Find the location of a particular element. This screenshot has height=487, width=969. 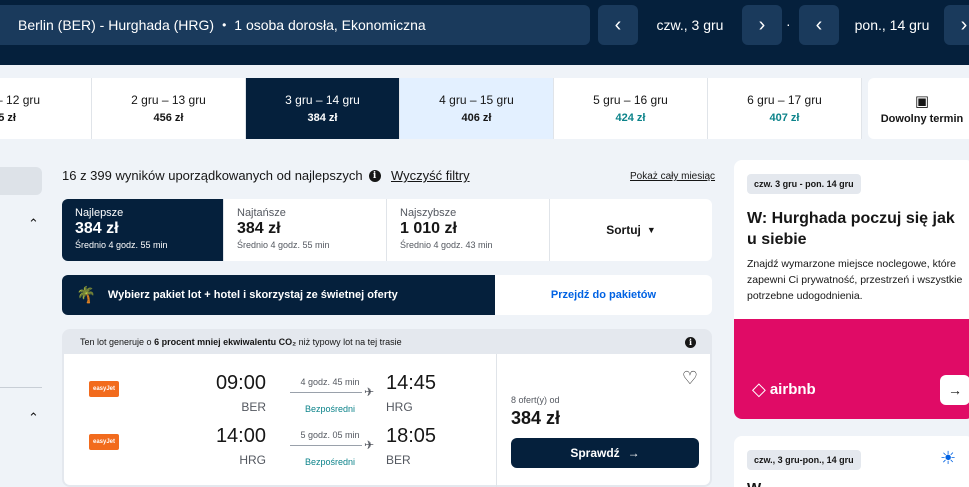

chevron-right-icon: › is located at coordinates (762, 24).